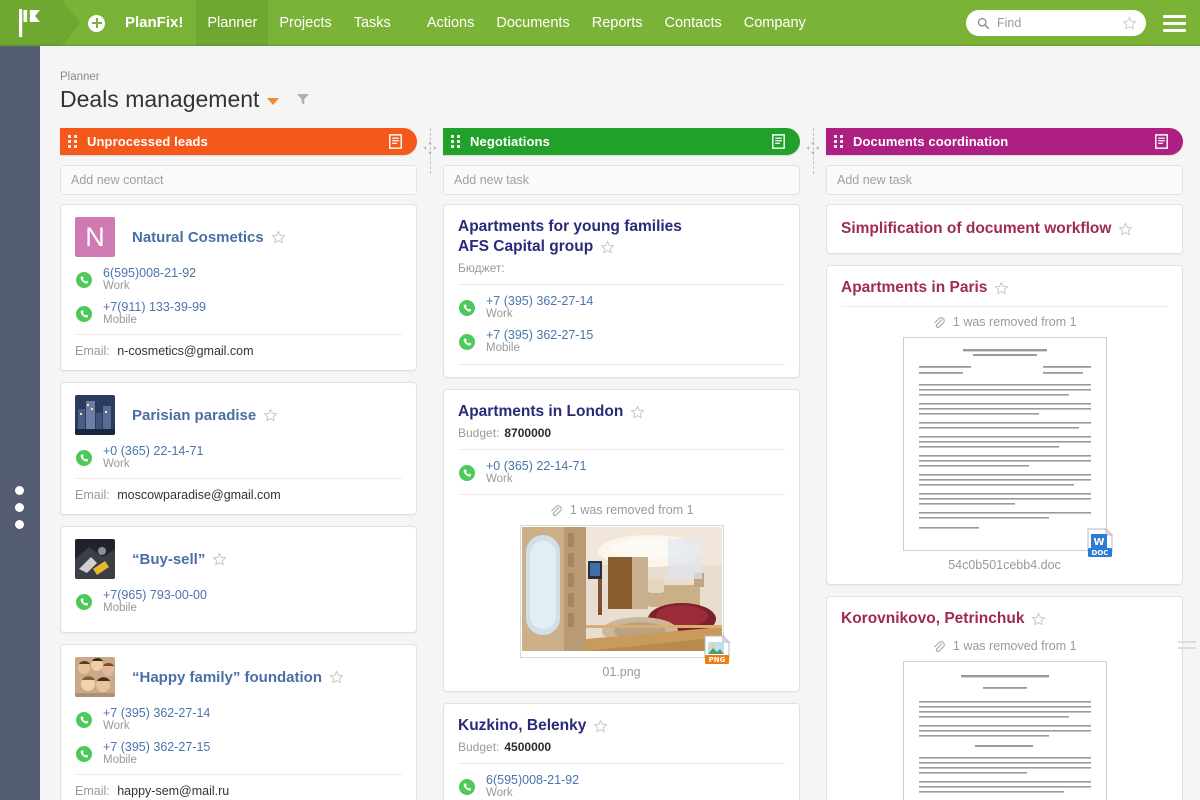  What do you see at coordinates (621, 227) in the screenshot?
I see `task-title-line1: Apartments for young families` at bounding box center [621, 227].